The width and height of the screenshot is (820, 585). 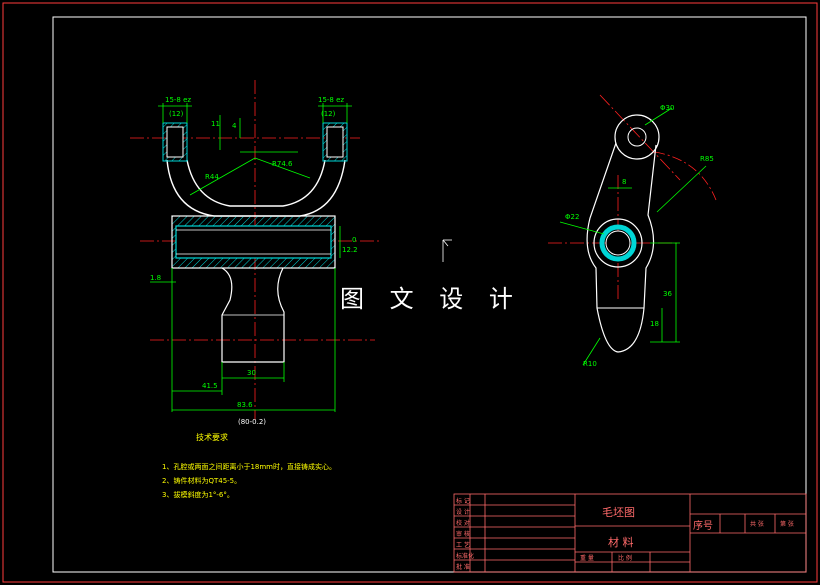 What do you see at coordinates (198, 495) in the screenshot?
I see `notes-item-3: 3、拔模斜度为1°-6°。` at bounding box center [198, 495].